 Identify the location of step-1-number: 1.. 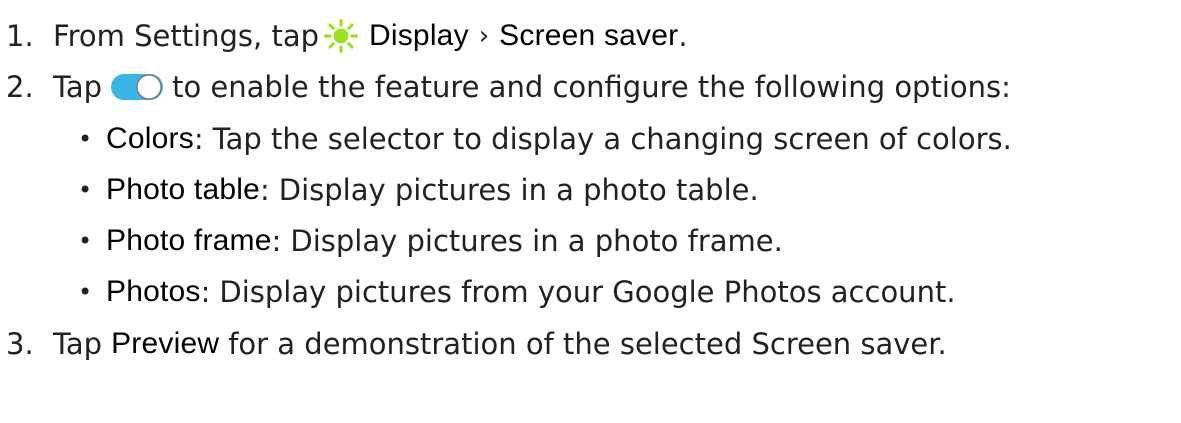
(20, 36).